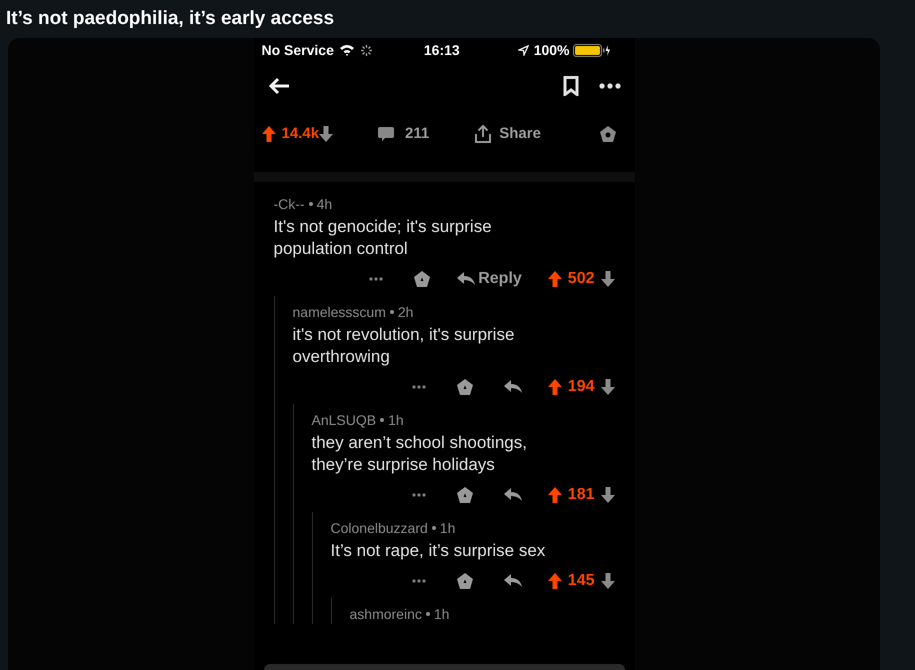 The image size is (915, 670). I want to click on battery-text: 100%, so click(552, 50).